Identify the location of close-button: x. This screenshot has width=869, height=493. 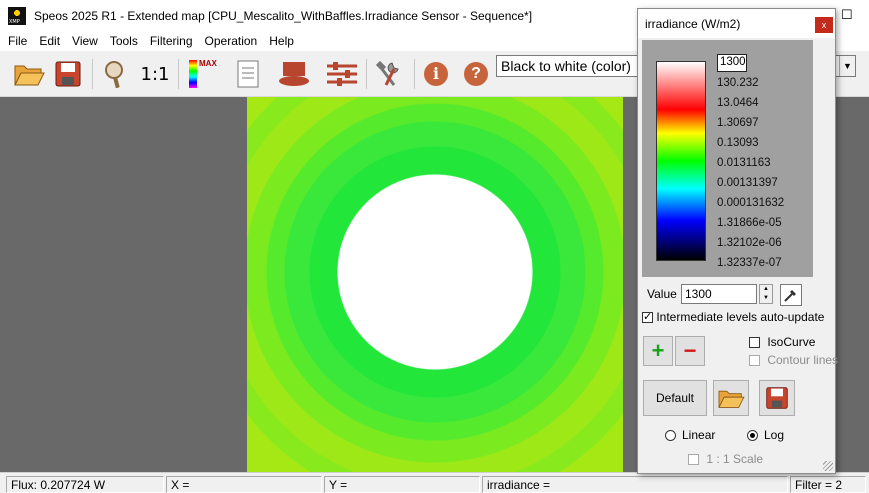
(824, 25).